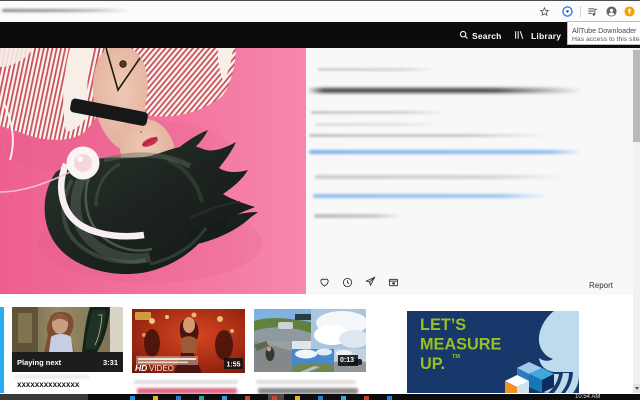  Describe the element at coordinates (443, 325) in the screenshot. I see `svg-text: LET’S` at that location.